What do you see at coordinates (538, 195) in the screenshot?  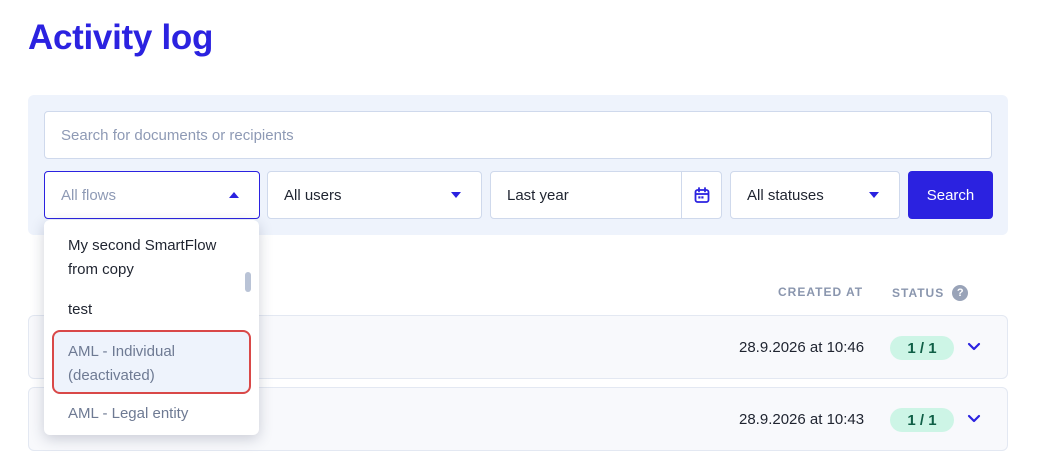 I see `date-range-value: Last year` at bounding box center [538, 195].